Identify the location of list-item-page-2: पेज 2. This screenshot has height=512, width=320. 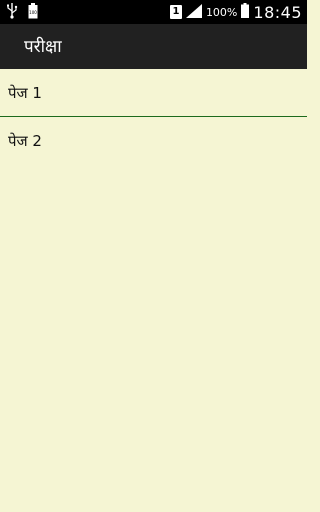
(153, 140).